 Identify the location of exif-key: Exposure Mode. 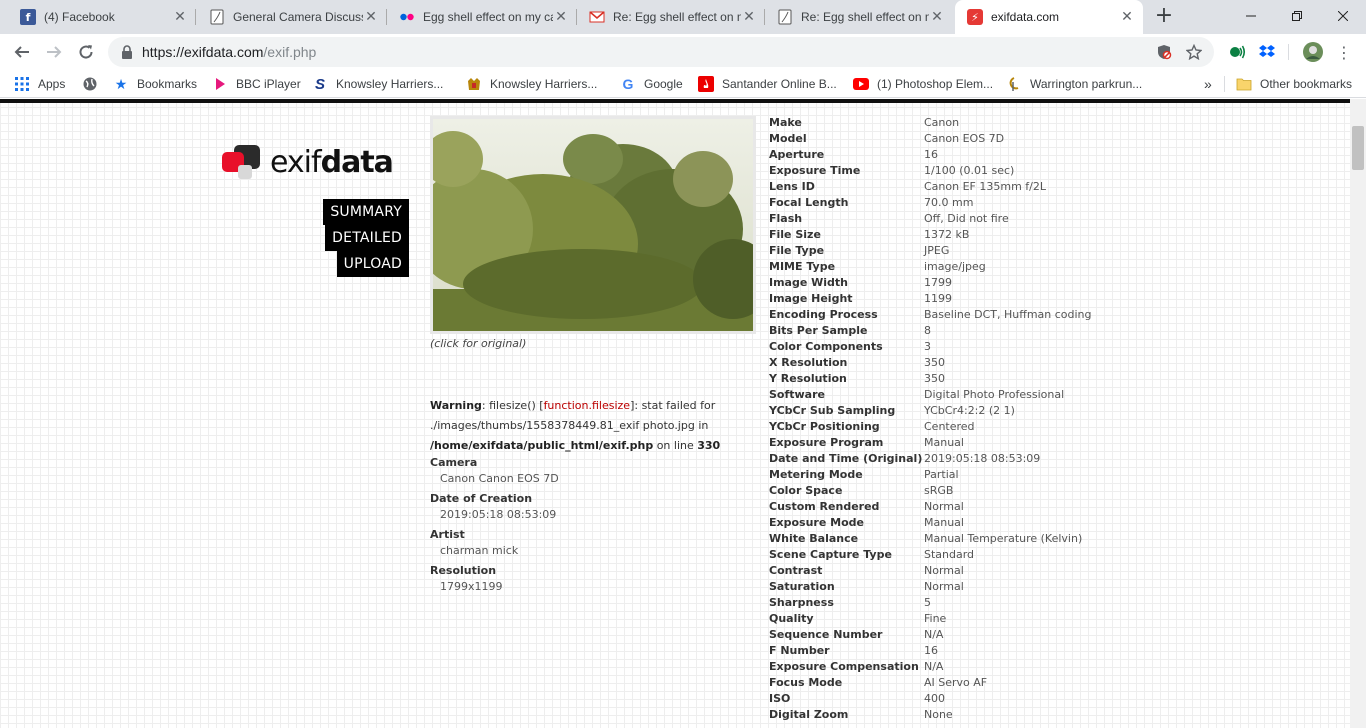
(816, 522).